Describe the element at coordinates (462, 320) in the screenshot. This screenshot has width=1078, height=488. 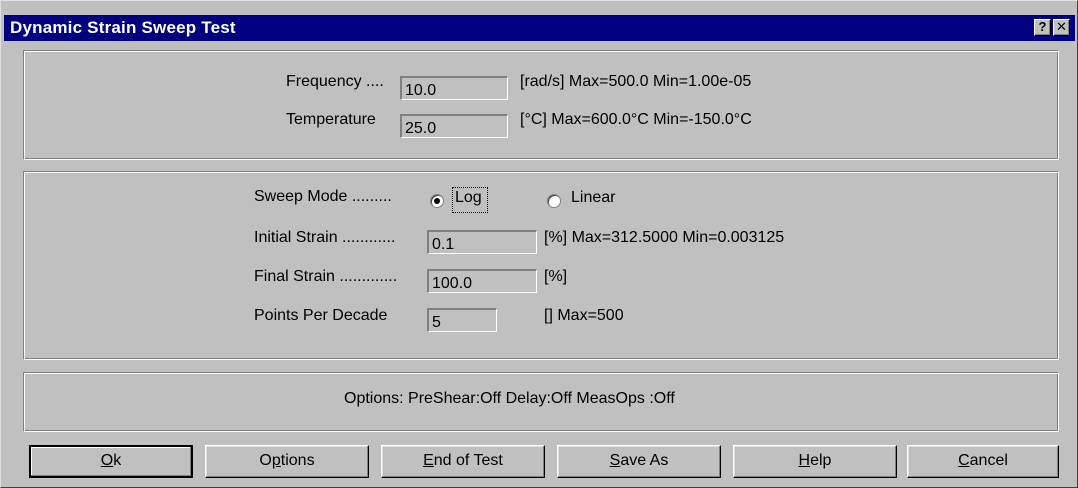
I see `points-per-decade-input: 5` at that location.